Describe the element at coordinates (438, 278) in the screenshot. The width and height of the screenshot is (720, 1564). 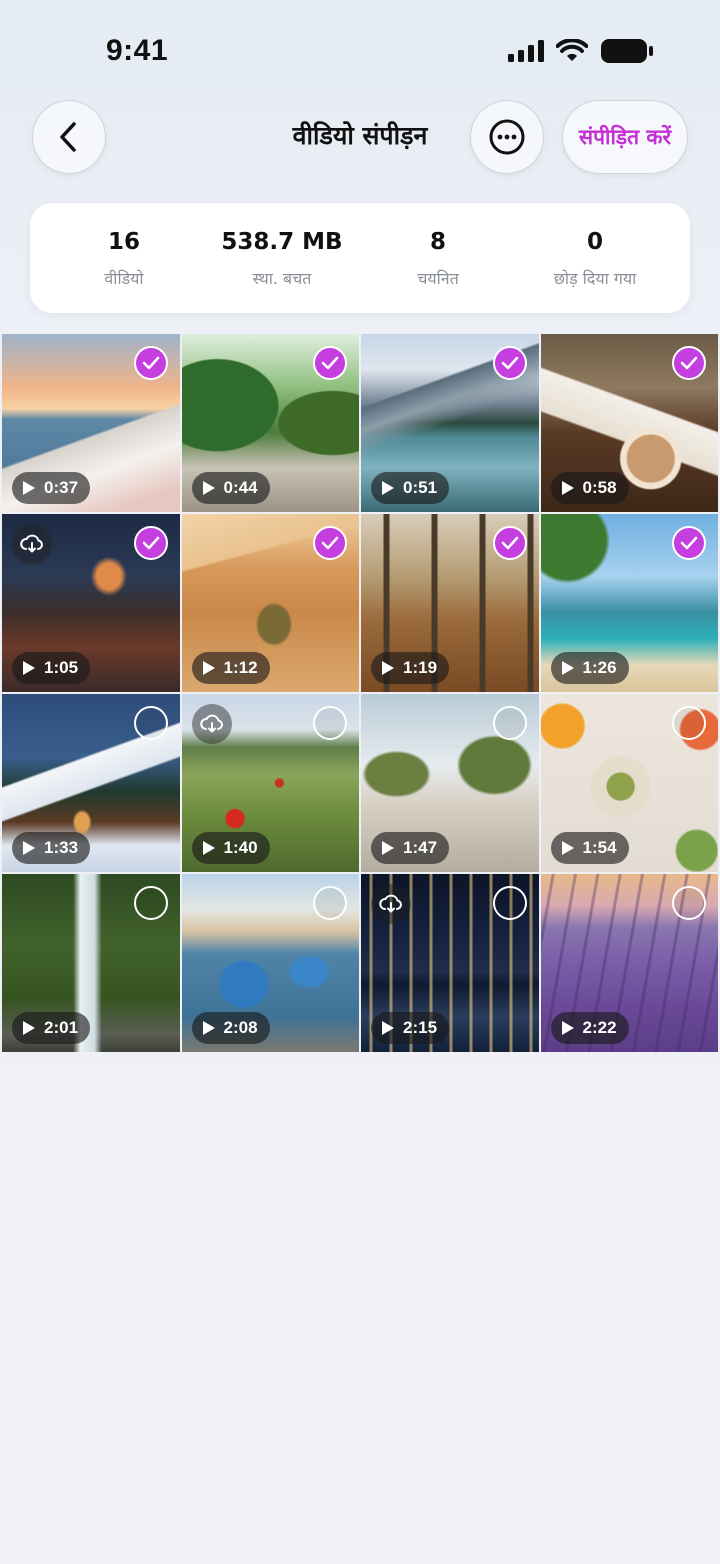
I see `stat-label: चयनित` at that location.